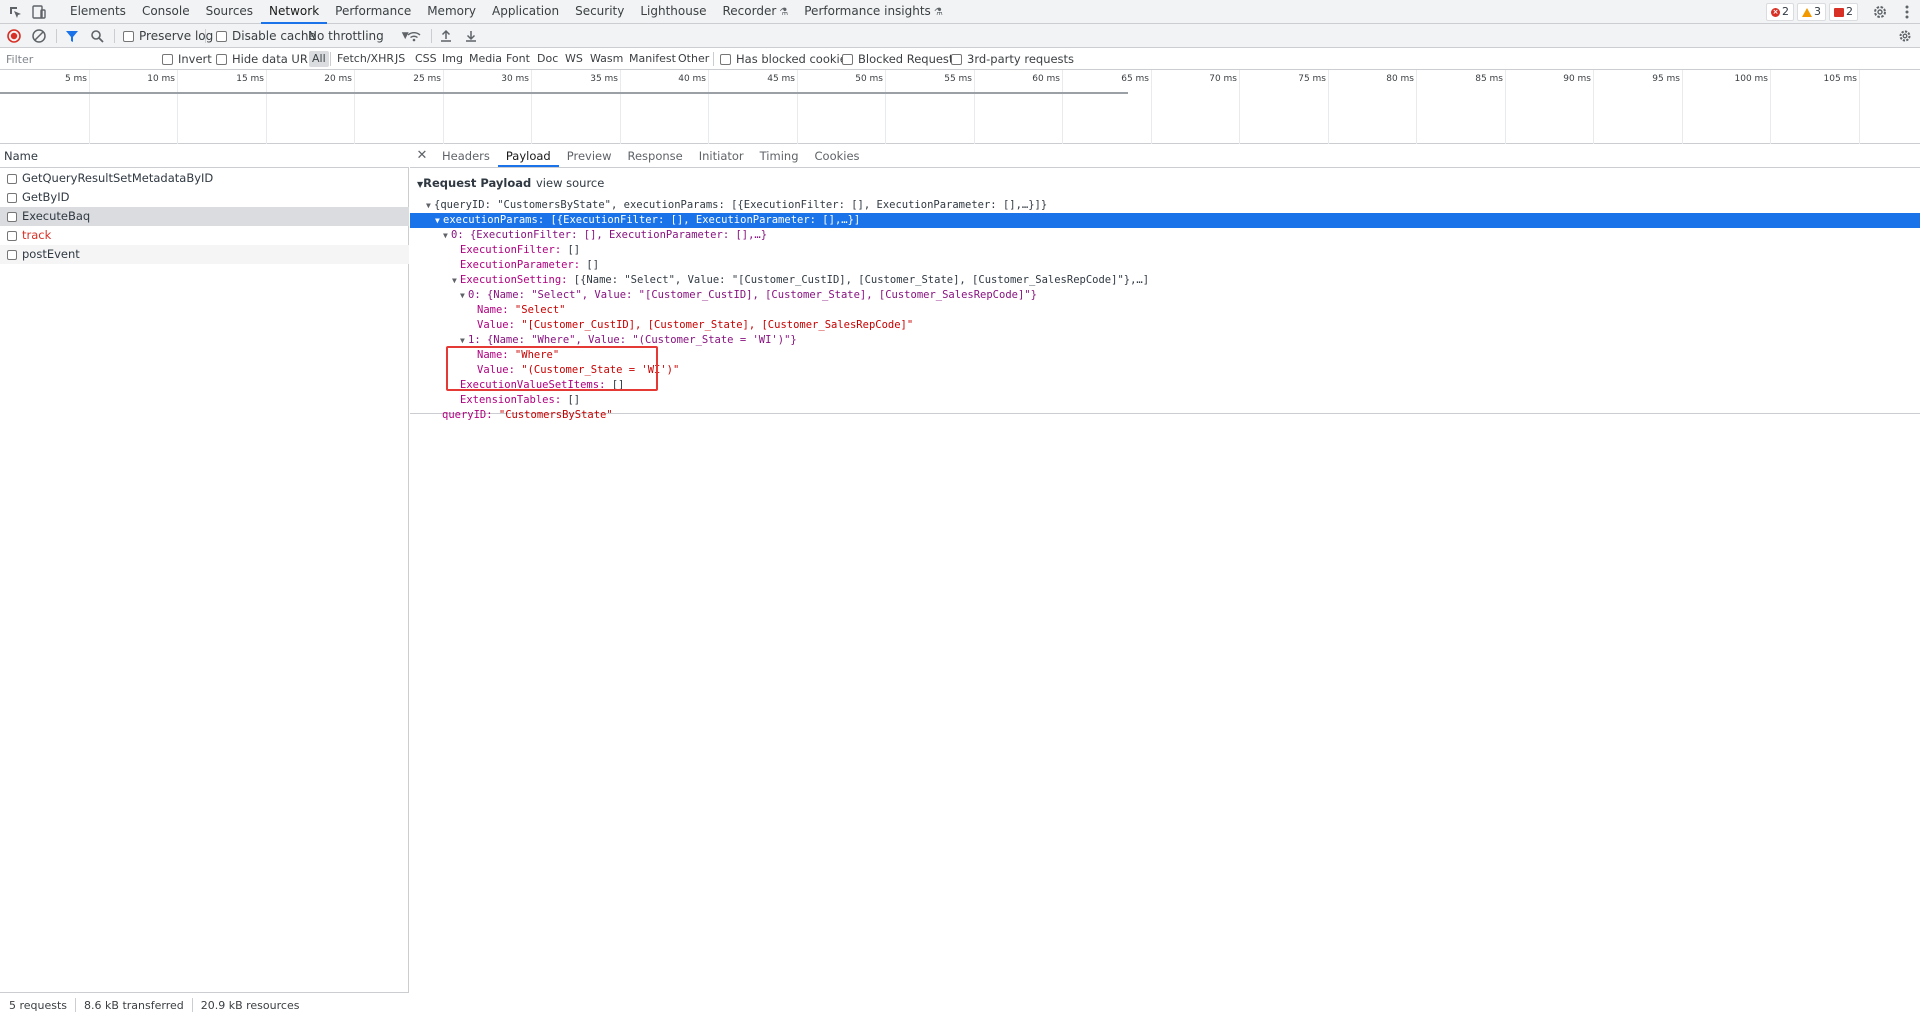 Image resolution: width=1920 pixels, height=1017 pixels. Describe the element at coordinates (72, 36) in the screenshot. I see `filter-icon` at that location.